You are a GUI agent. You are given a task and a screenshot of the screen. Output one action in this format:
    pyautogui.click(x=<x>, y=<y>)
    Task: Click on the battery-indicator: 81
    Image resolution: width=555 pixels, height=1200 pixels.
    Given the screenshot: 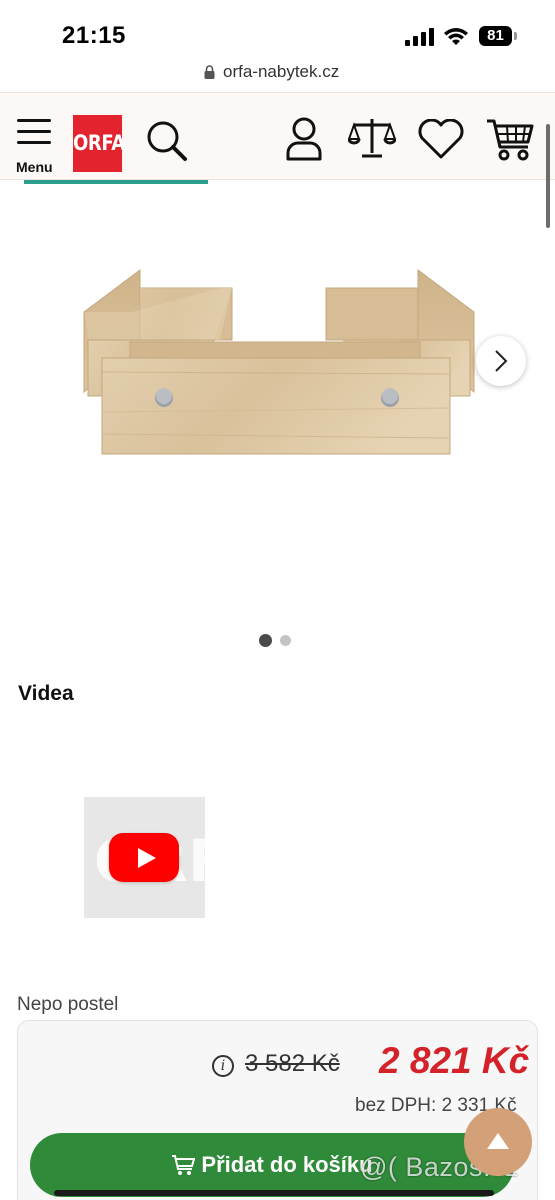 What is the action you would take?
    pyautogui.click(x=498, y=36)
    